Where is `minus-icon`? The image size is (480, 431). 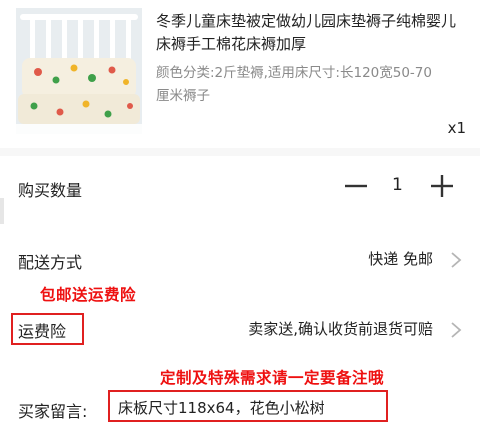
minus-icon is located at coordinates (356, 186).